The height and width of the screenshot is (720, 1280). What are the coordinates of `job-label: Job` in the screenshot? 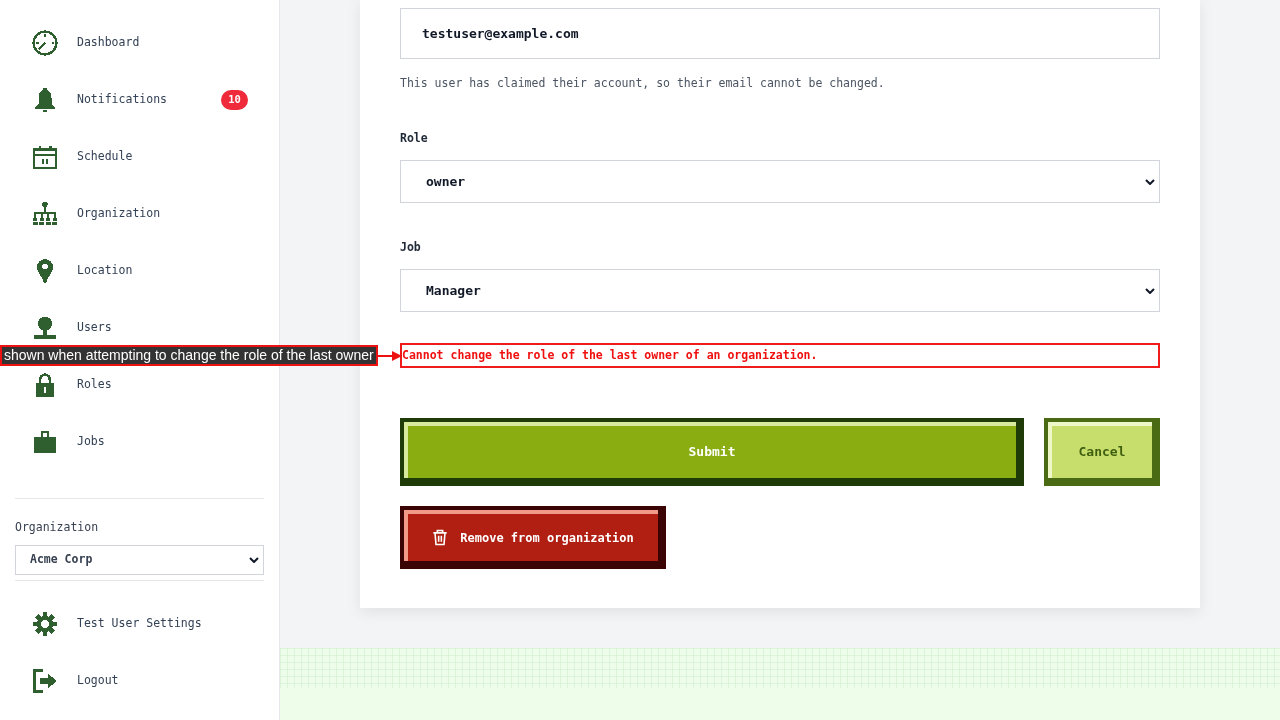 It's located at (411, 247).